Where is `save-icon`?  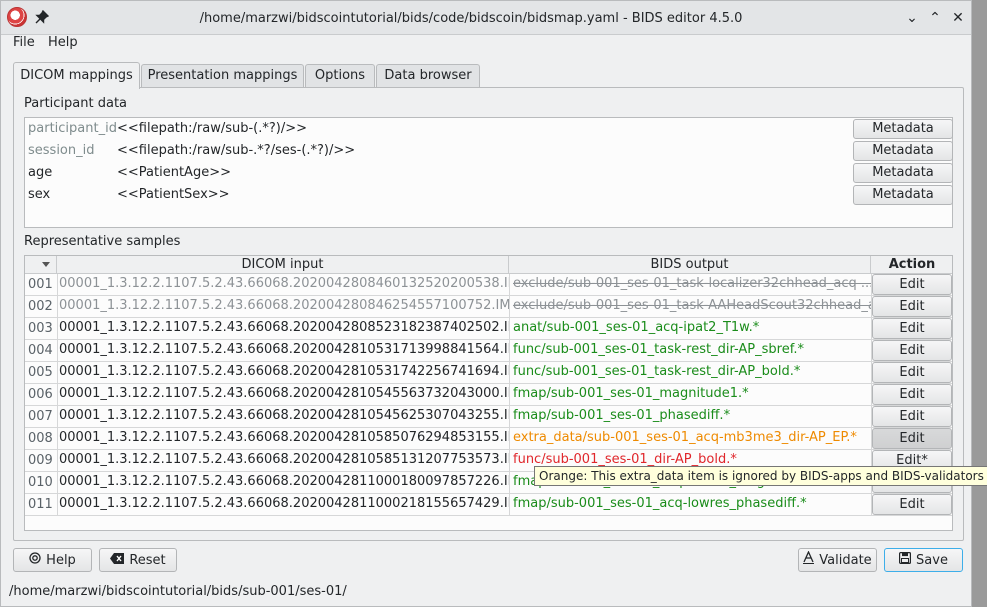
save-icon is located at coordinates (905, 560).